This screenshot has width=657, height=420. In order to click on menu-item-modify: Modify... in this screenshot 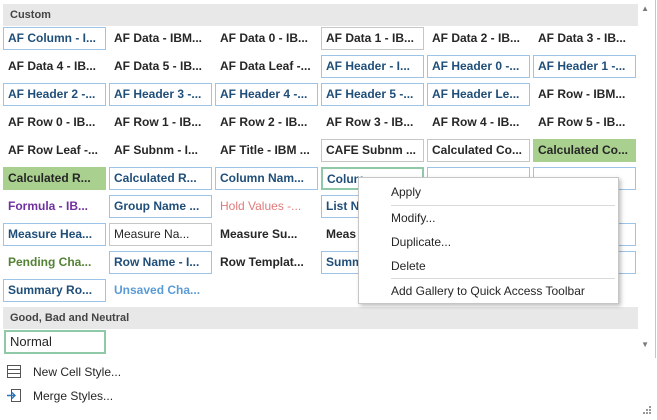, I will do `click(488, 218)`.